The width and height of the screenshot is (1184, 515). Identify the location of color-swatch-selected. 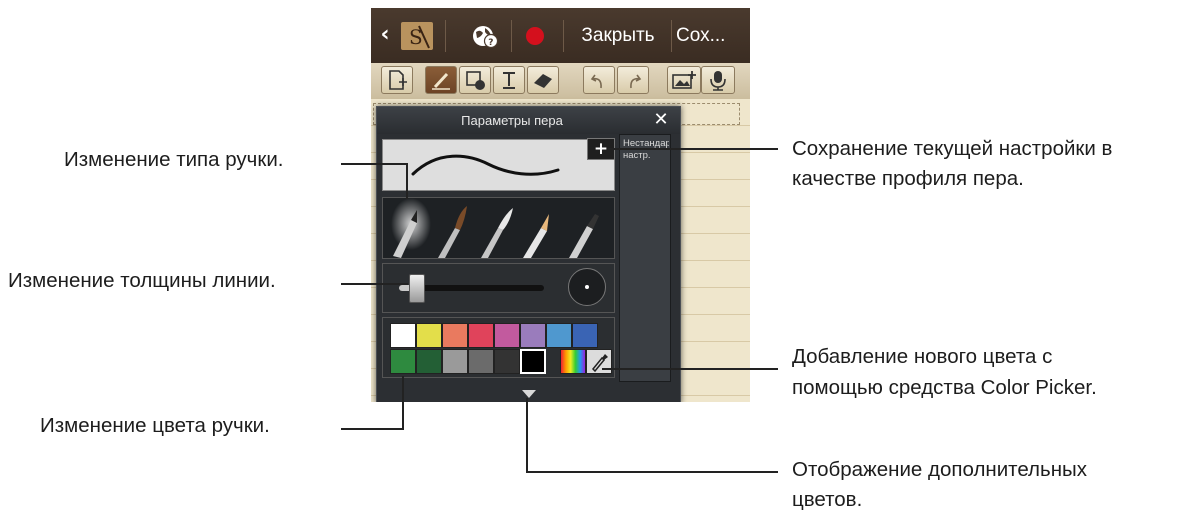
(533, 361).